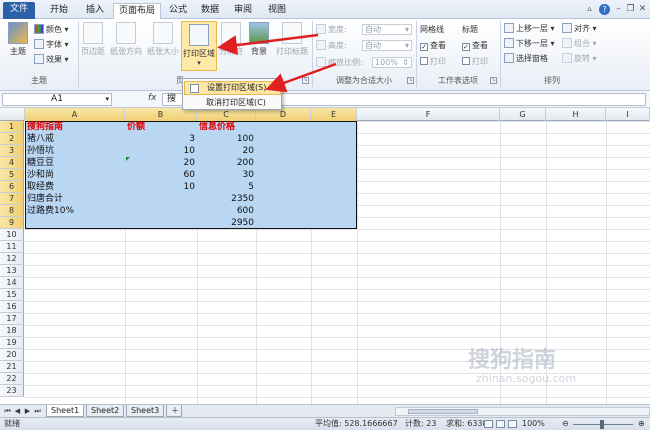 Image resolution: width=650 pixels, height=430 pixels. Describe the element at coordinates (12, 247) in the screenshot. I see `row-header: 11` at that location.